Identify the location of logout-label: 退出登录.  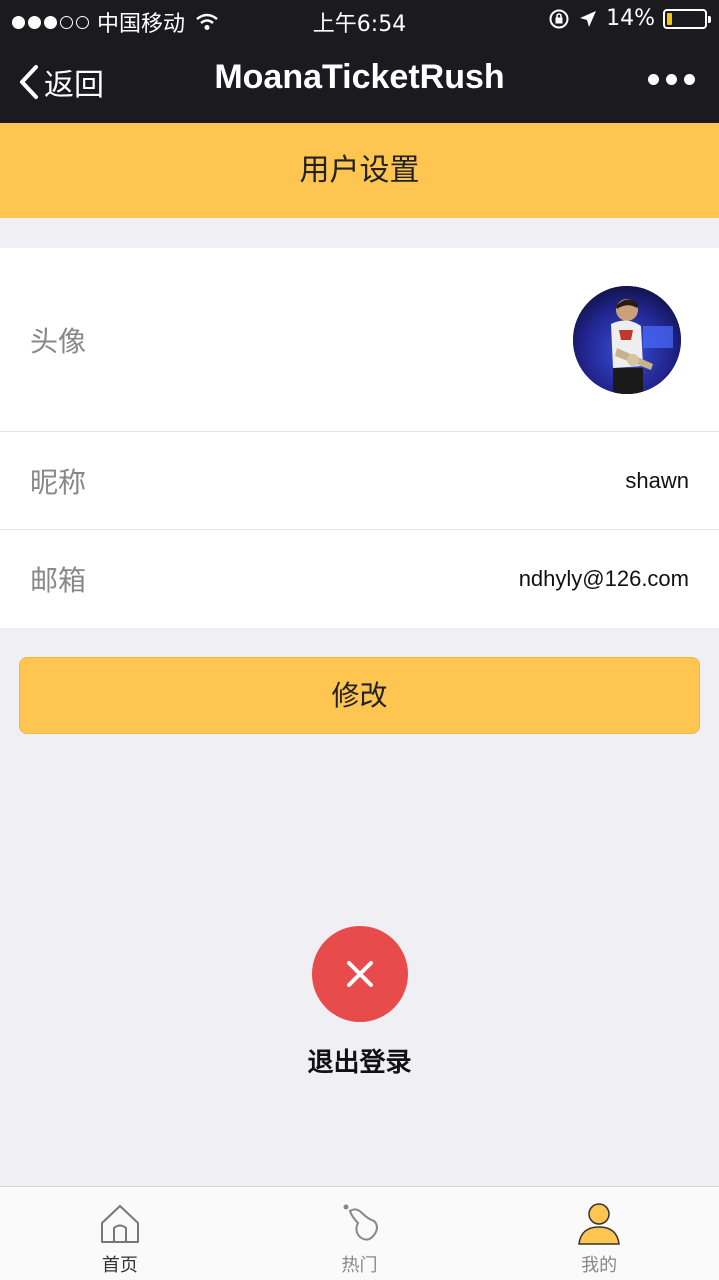
(359, 1063).